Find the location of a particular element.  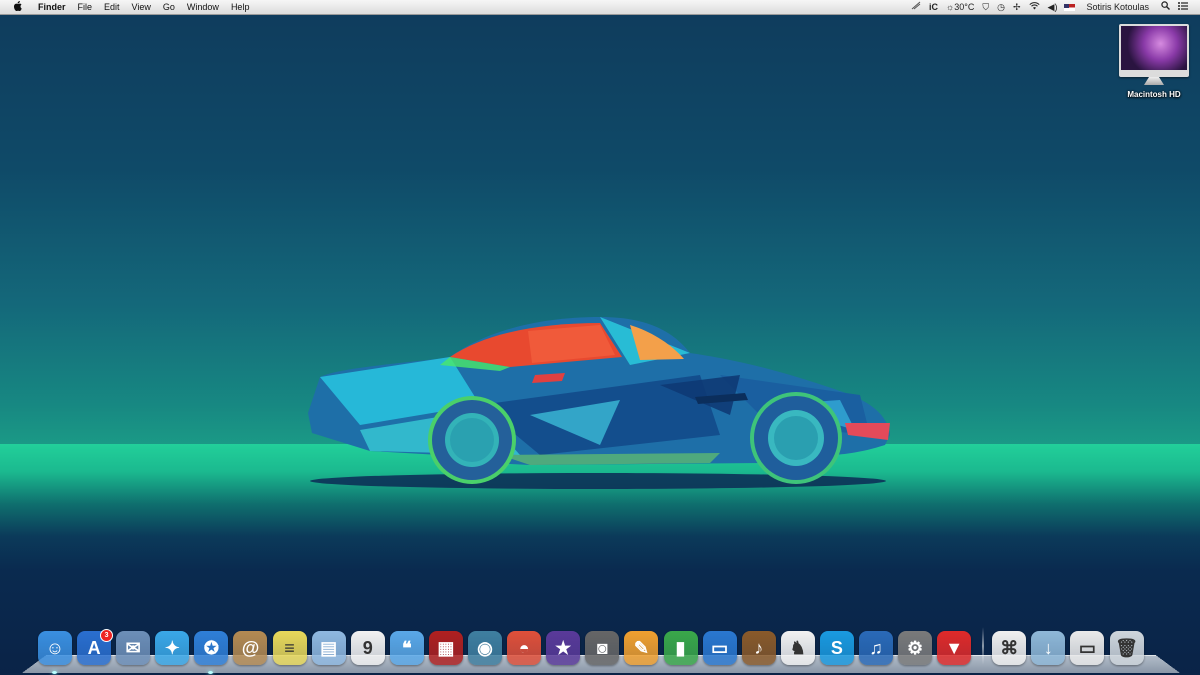

preview-icon: ▤ is located at coordinates (328, 648).